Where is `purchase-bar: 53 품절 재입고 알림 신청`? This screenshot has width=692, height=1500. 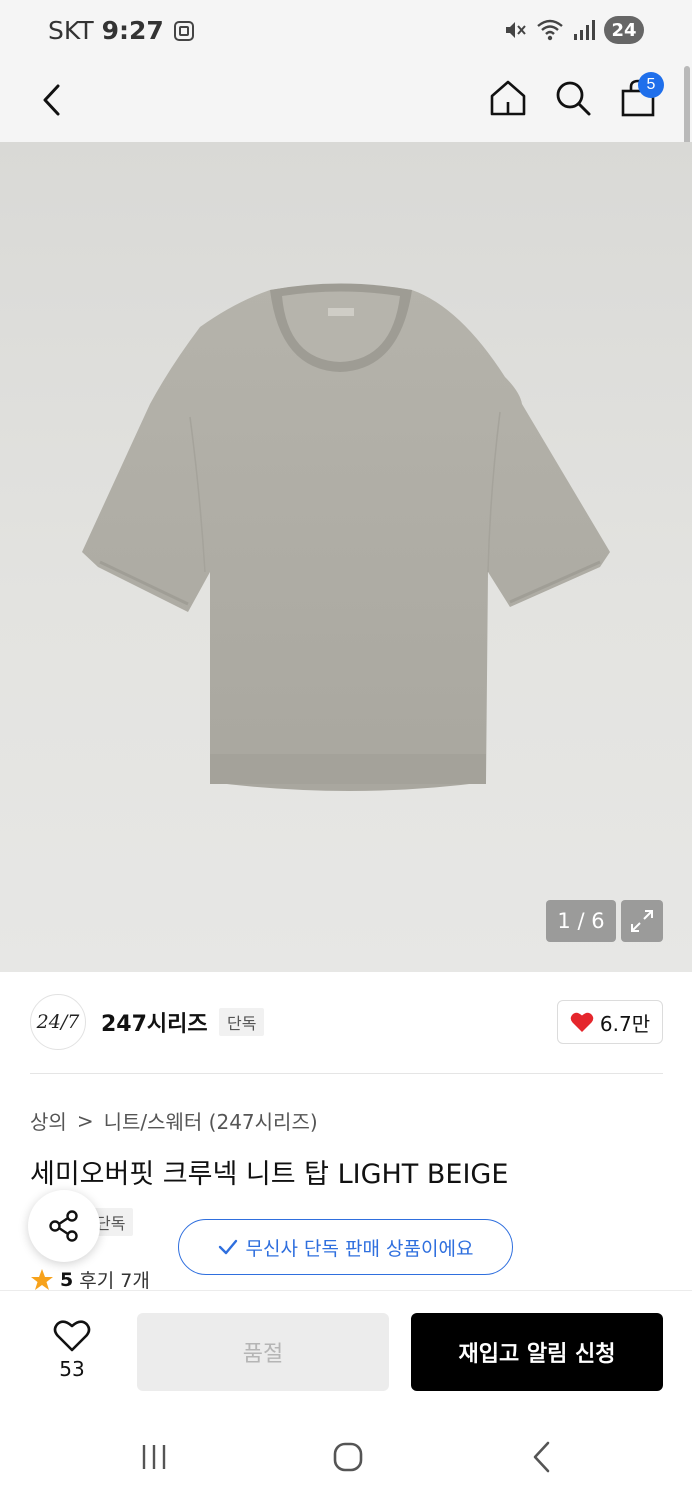 purchase-bar: 53 품절 재입고 알림 신청 is located at coordinates (346, 1351).